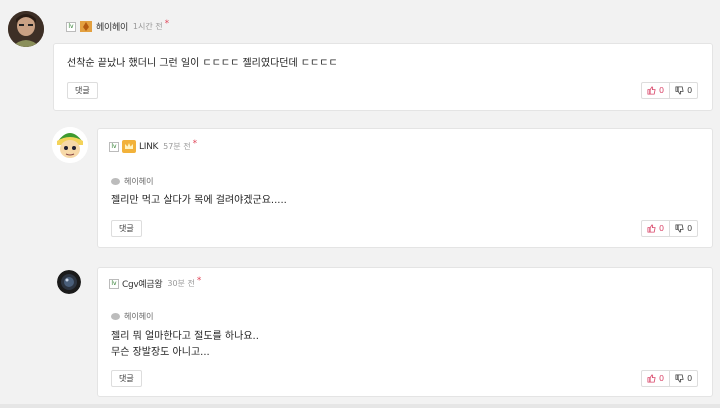  I want to click on avatar-photo-icon, so click(26, 29).